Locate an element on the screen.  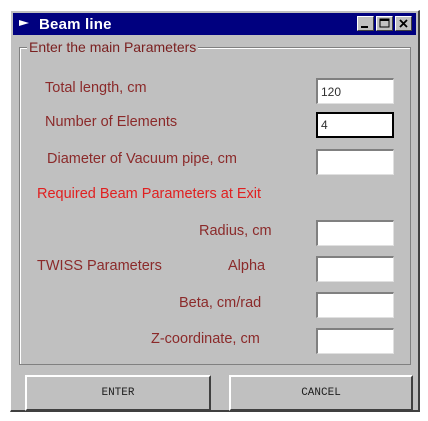
maximize-icon is located at coordinates (384, 23).